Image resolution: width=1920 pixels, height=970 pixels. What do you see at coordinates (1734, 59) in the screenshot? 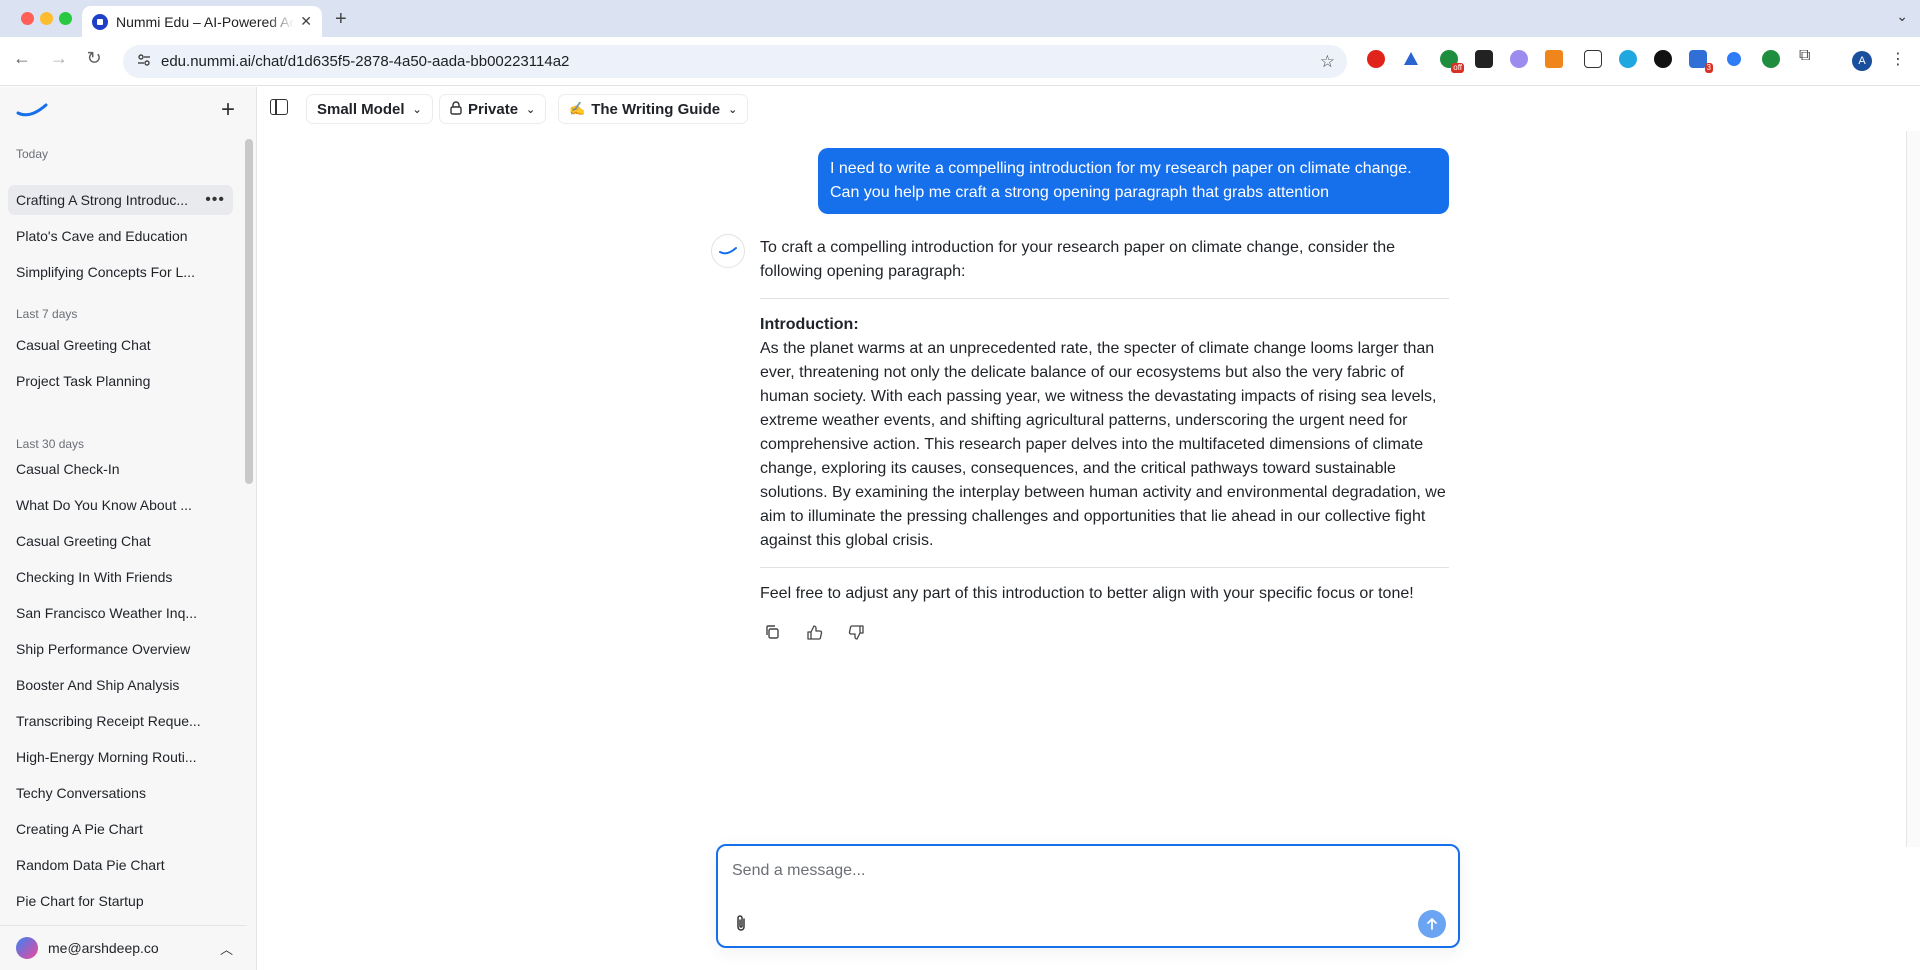
I see `blue-dot-extension-icon` at bounding box center [1734, 59].